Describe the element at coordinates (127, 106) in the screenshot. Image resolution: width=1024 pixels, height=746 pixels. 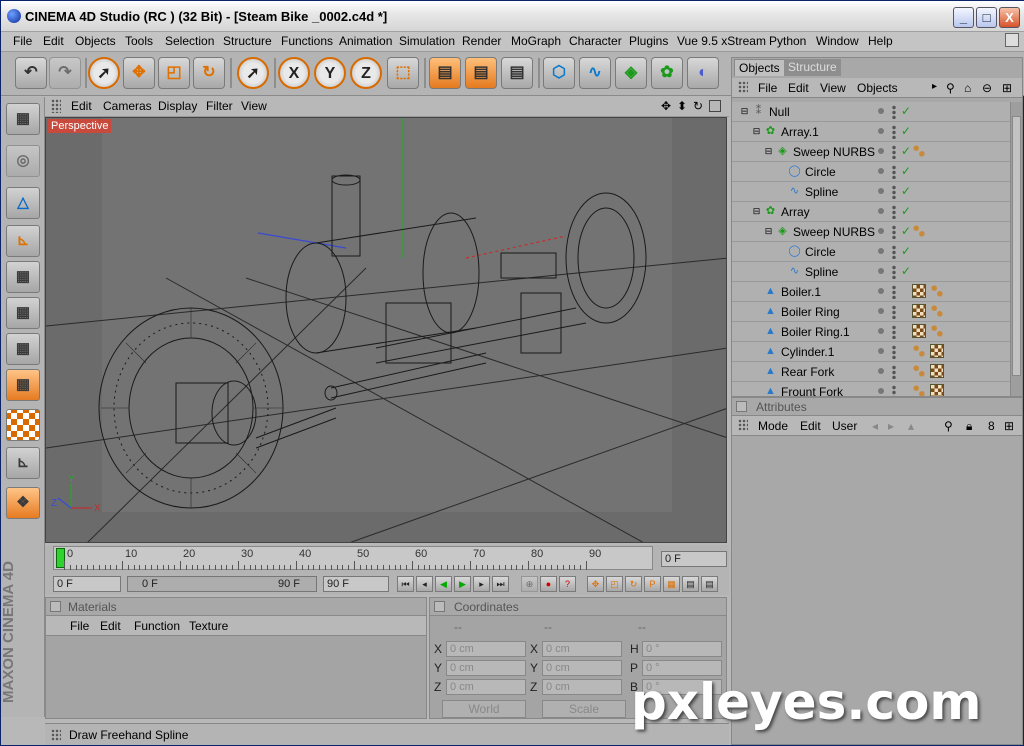
I see `viewport-menu-cameras: Cameras` at that location.